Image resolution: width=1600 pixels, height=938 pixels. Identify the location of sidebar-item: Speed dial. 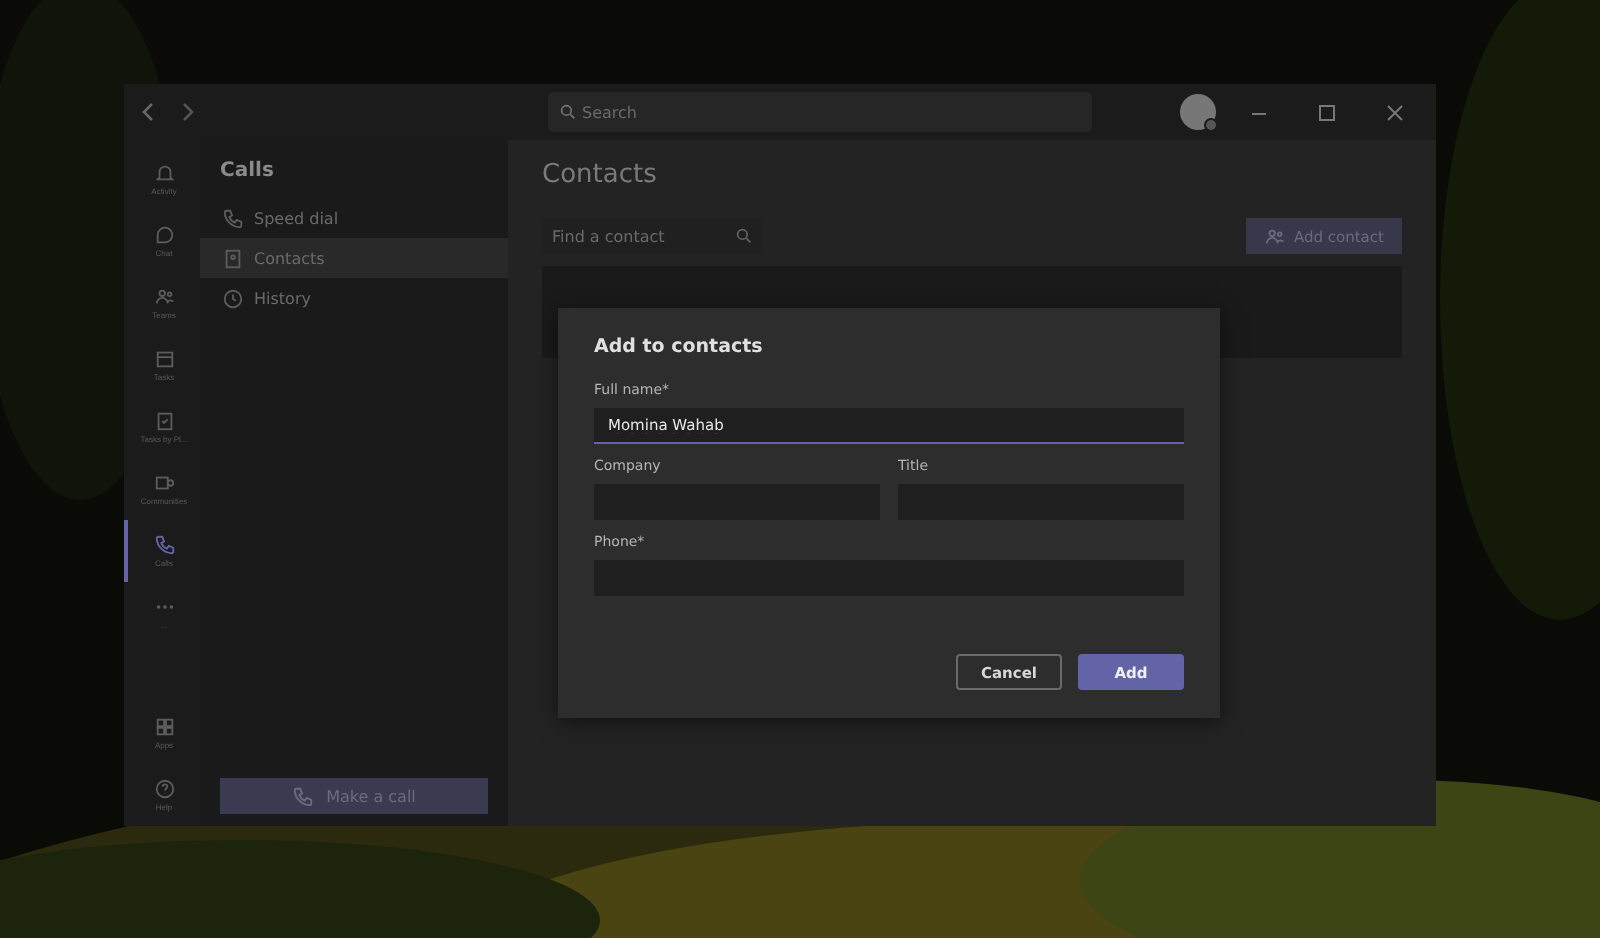
(354, 218).